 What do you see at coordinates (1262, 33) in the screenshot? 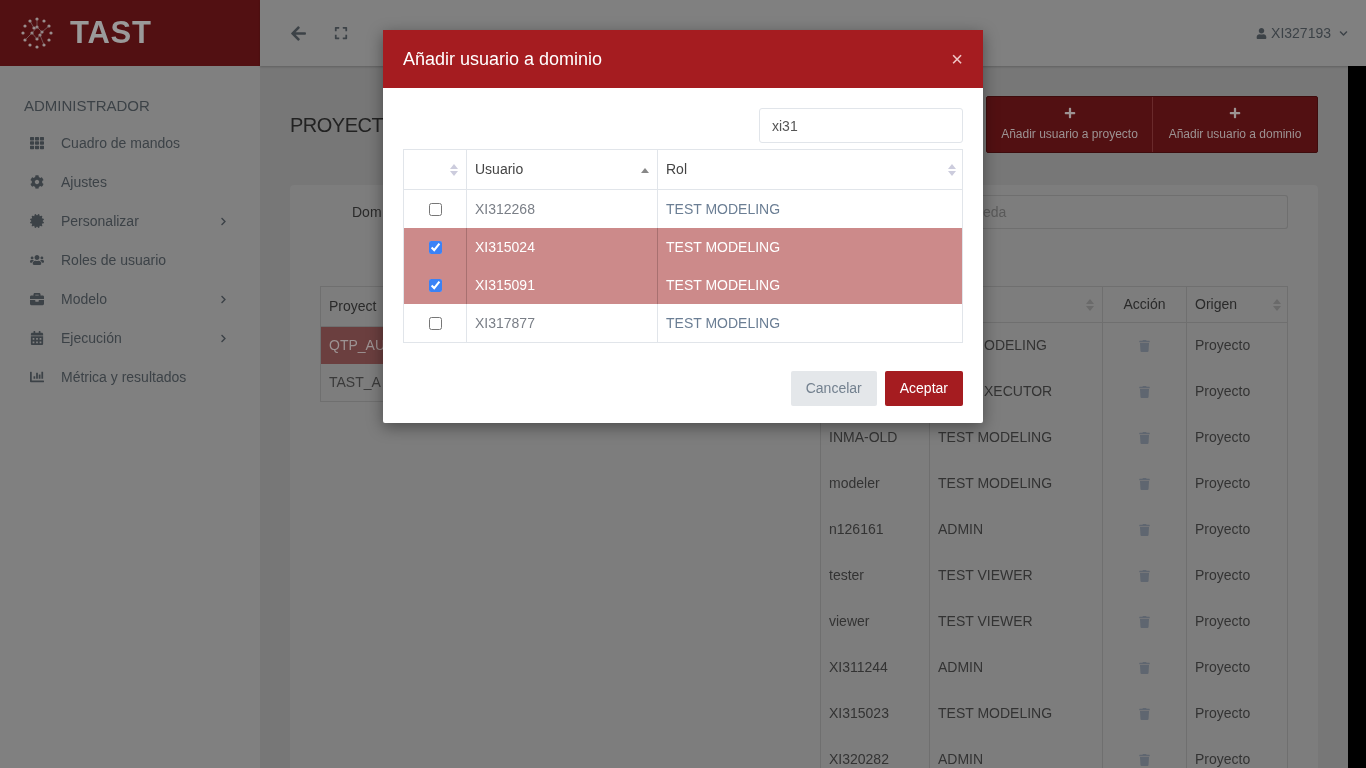
I see `user-icon` at bounding box center [1262, 33].